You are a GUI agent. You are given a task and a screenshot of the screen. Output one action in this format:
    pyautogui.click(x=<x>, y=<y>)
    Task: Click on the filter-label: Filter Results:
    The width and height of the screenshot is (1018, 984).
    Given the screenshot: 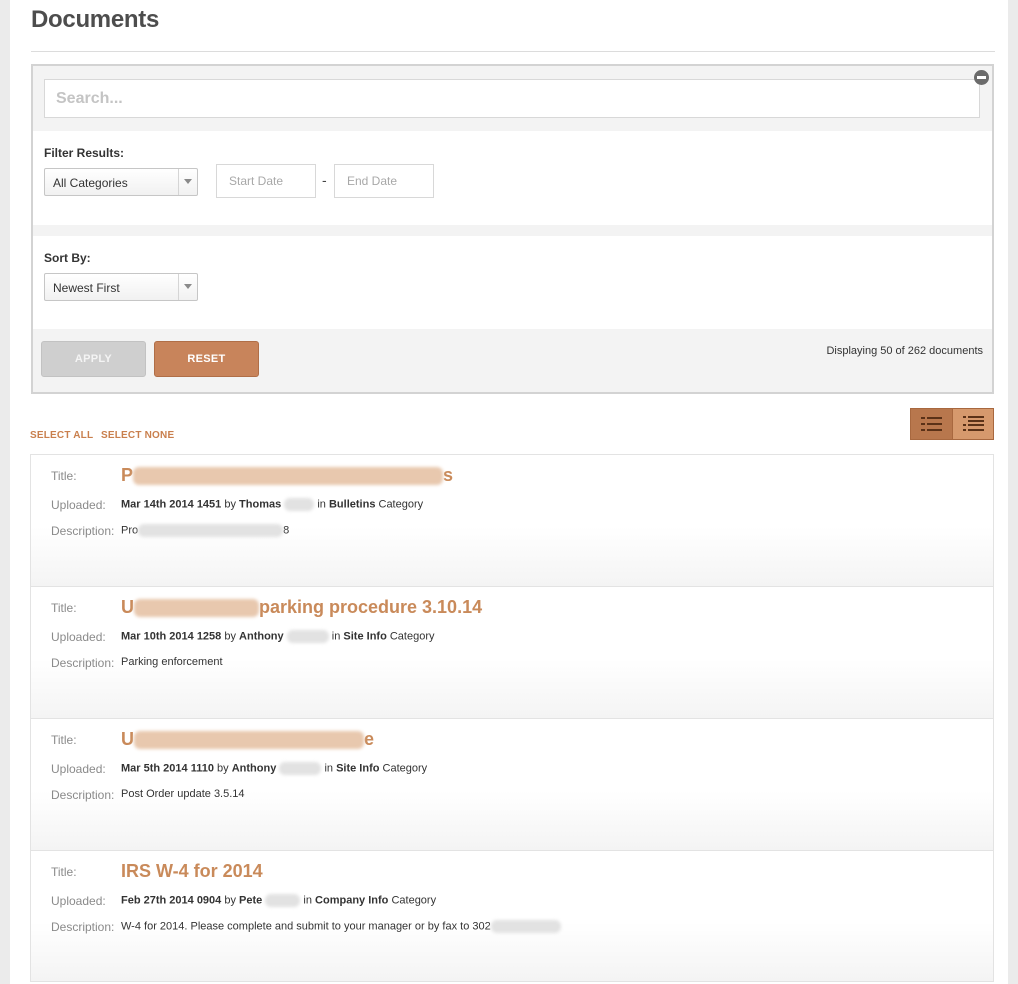 What is the action you would take?
    pyautogui.click(x=84, y=153)
    